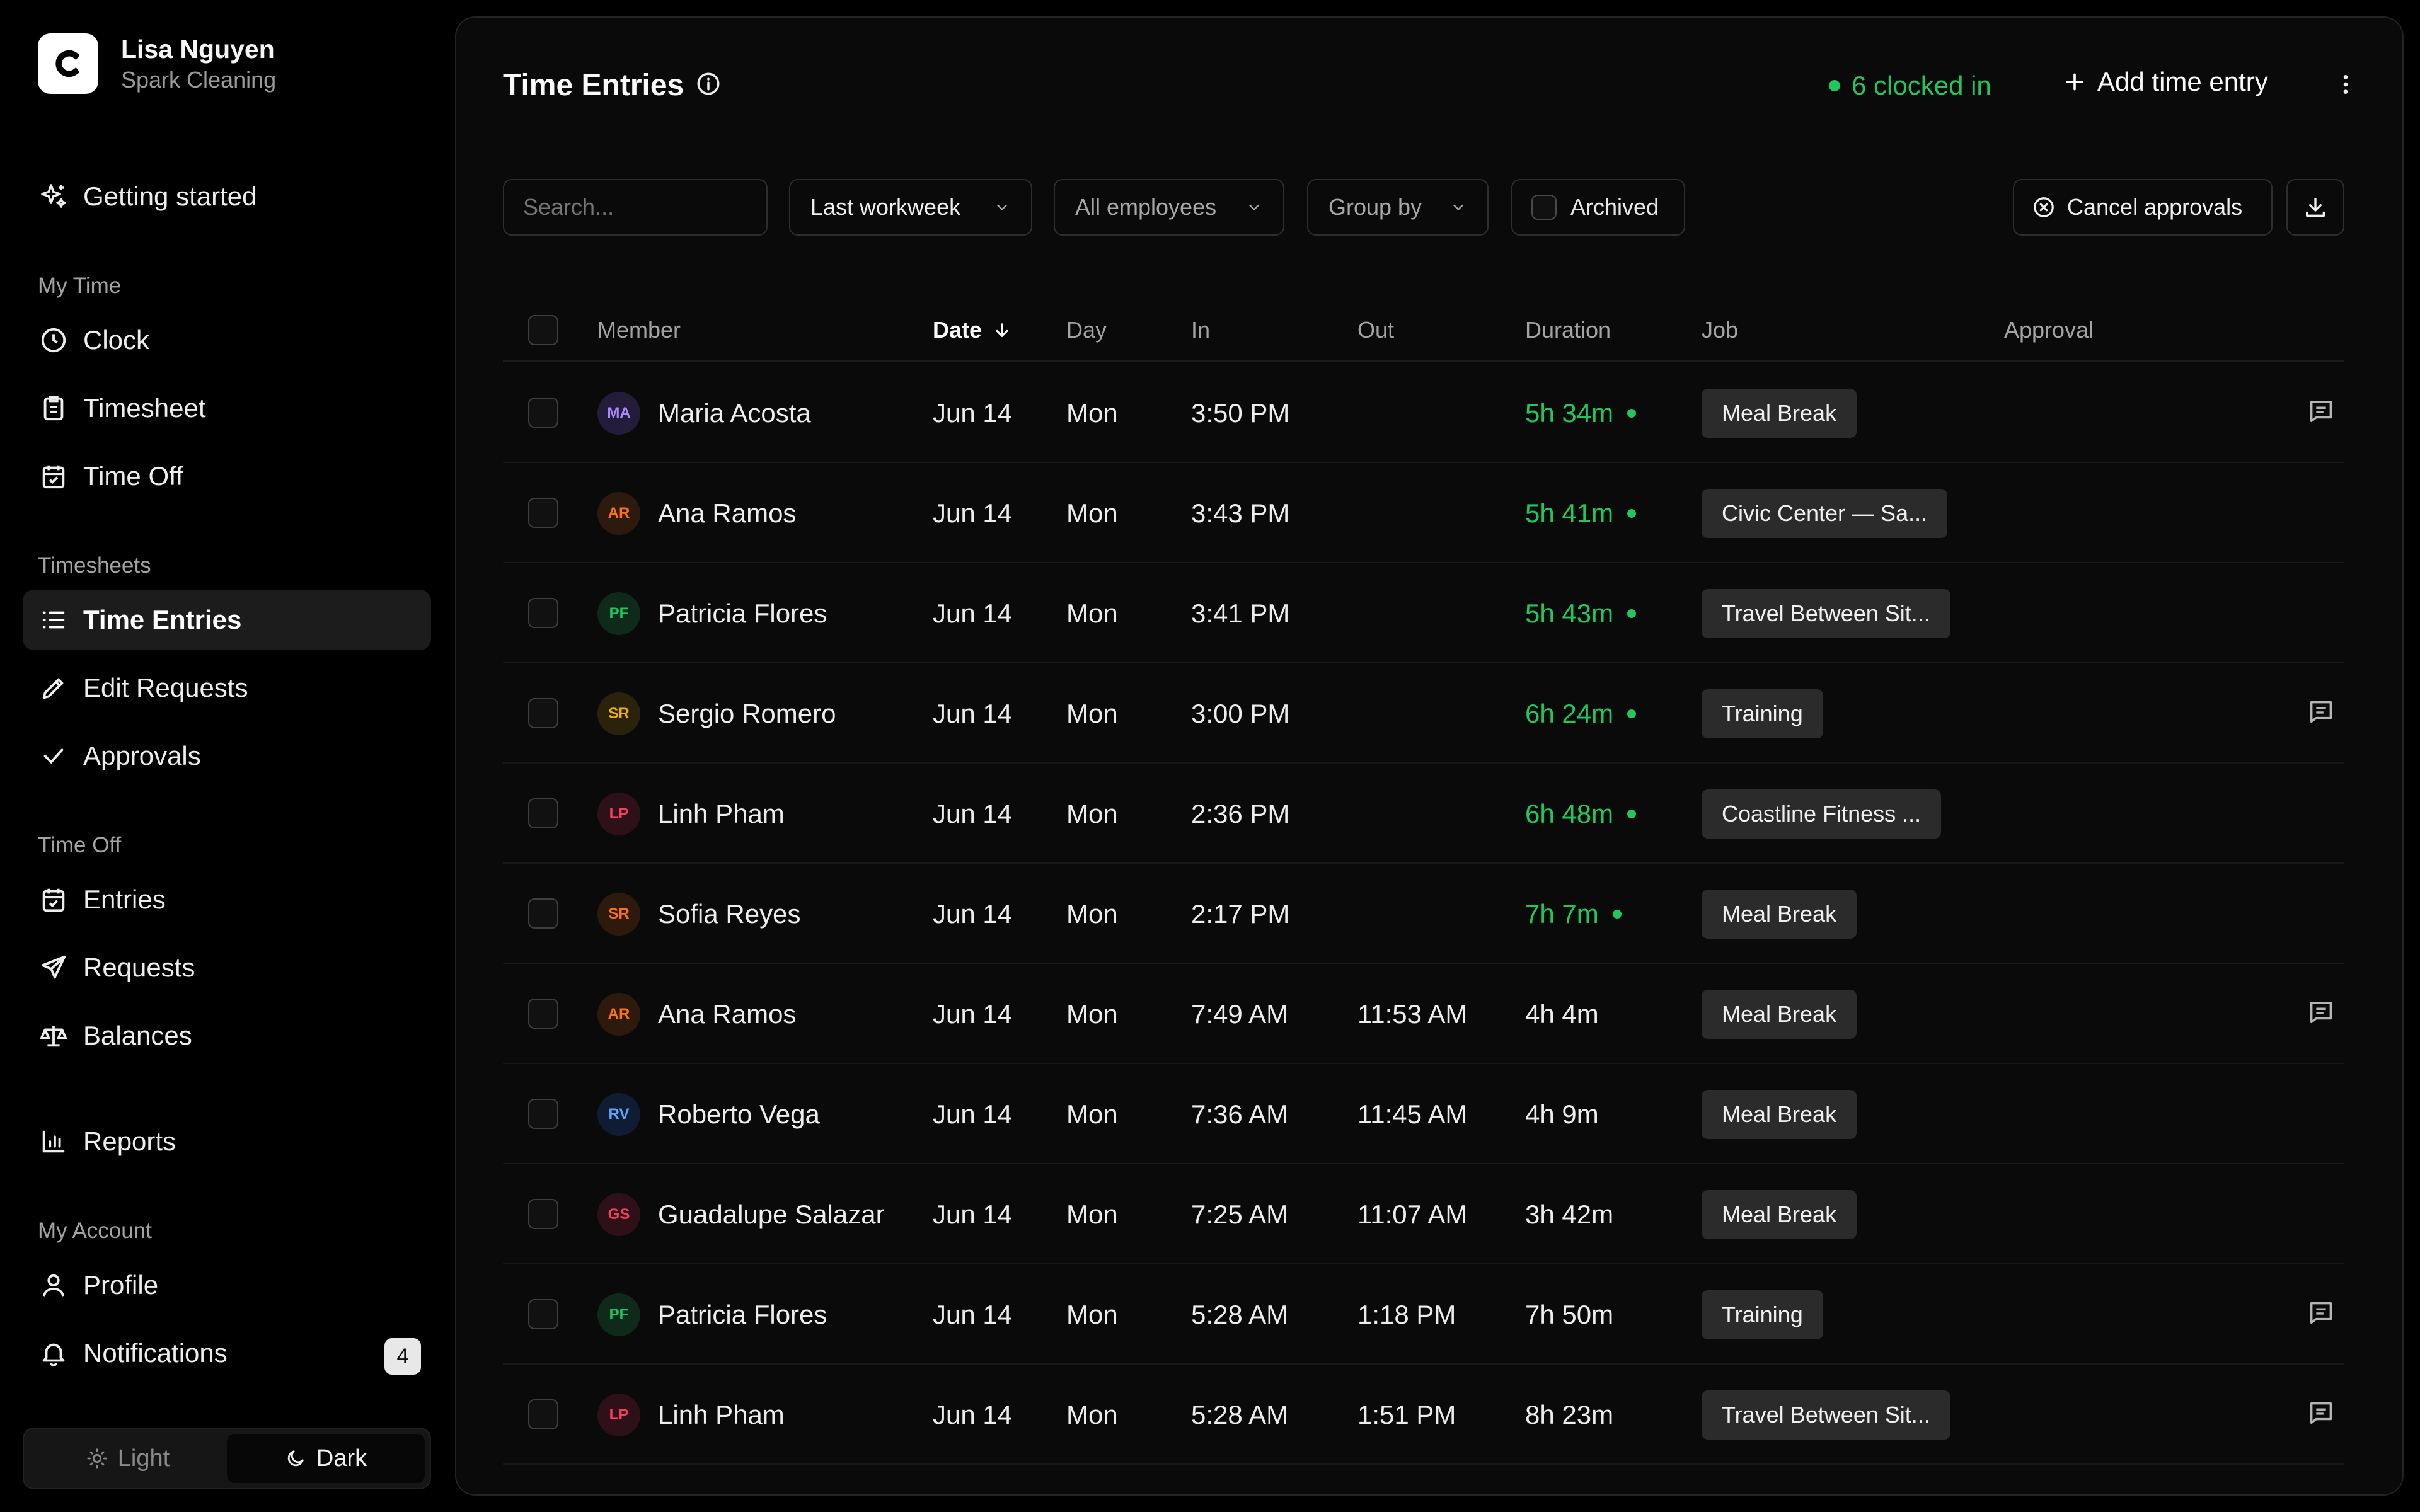  What do you see at coordinates (1413, 1014) in the screenshot?
I see `clock-out-cell: 11:53 AM` at bounding box center [1413, 1014].